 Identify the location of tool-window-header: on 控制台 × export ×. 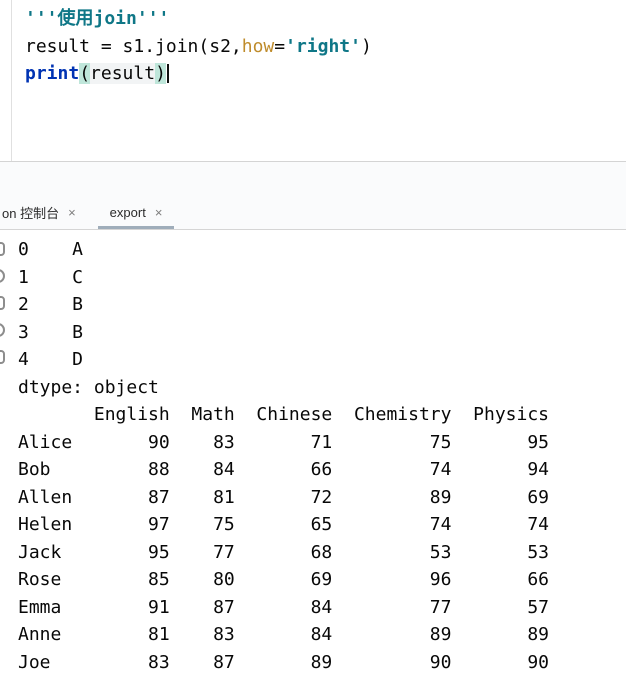
(313, 196).